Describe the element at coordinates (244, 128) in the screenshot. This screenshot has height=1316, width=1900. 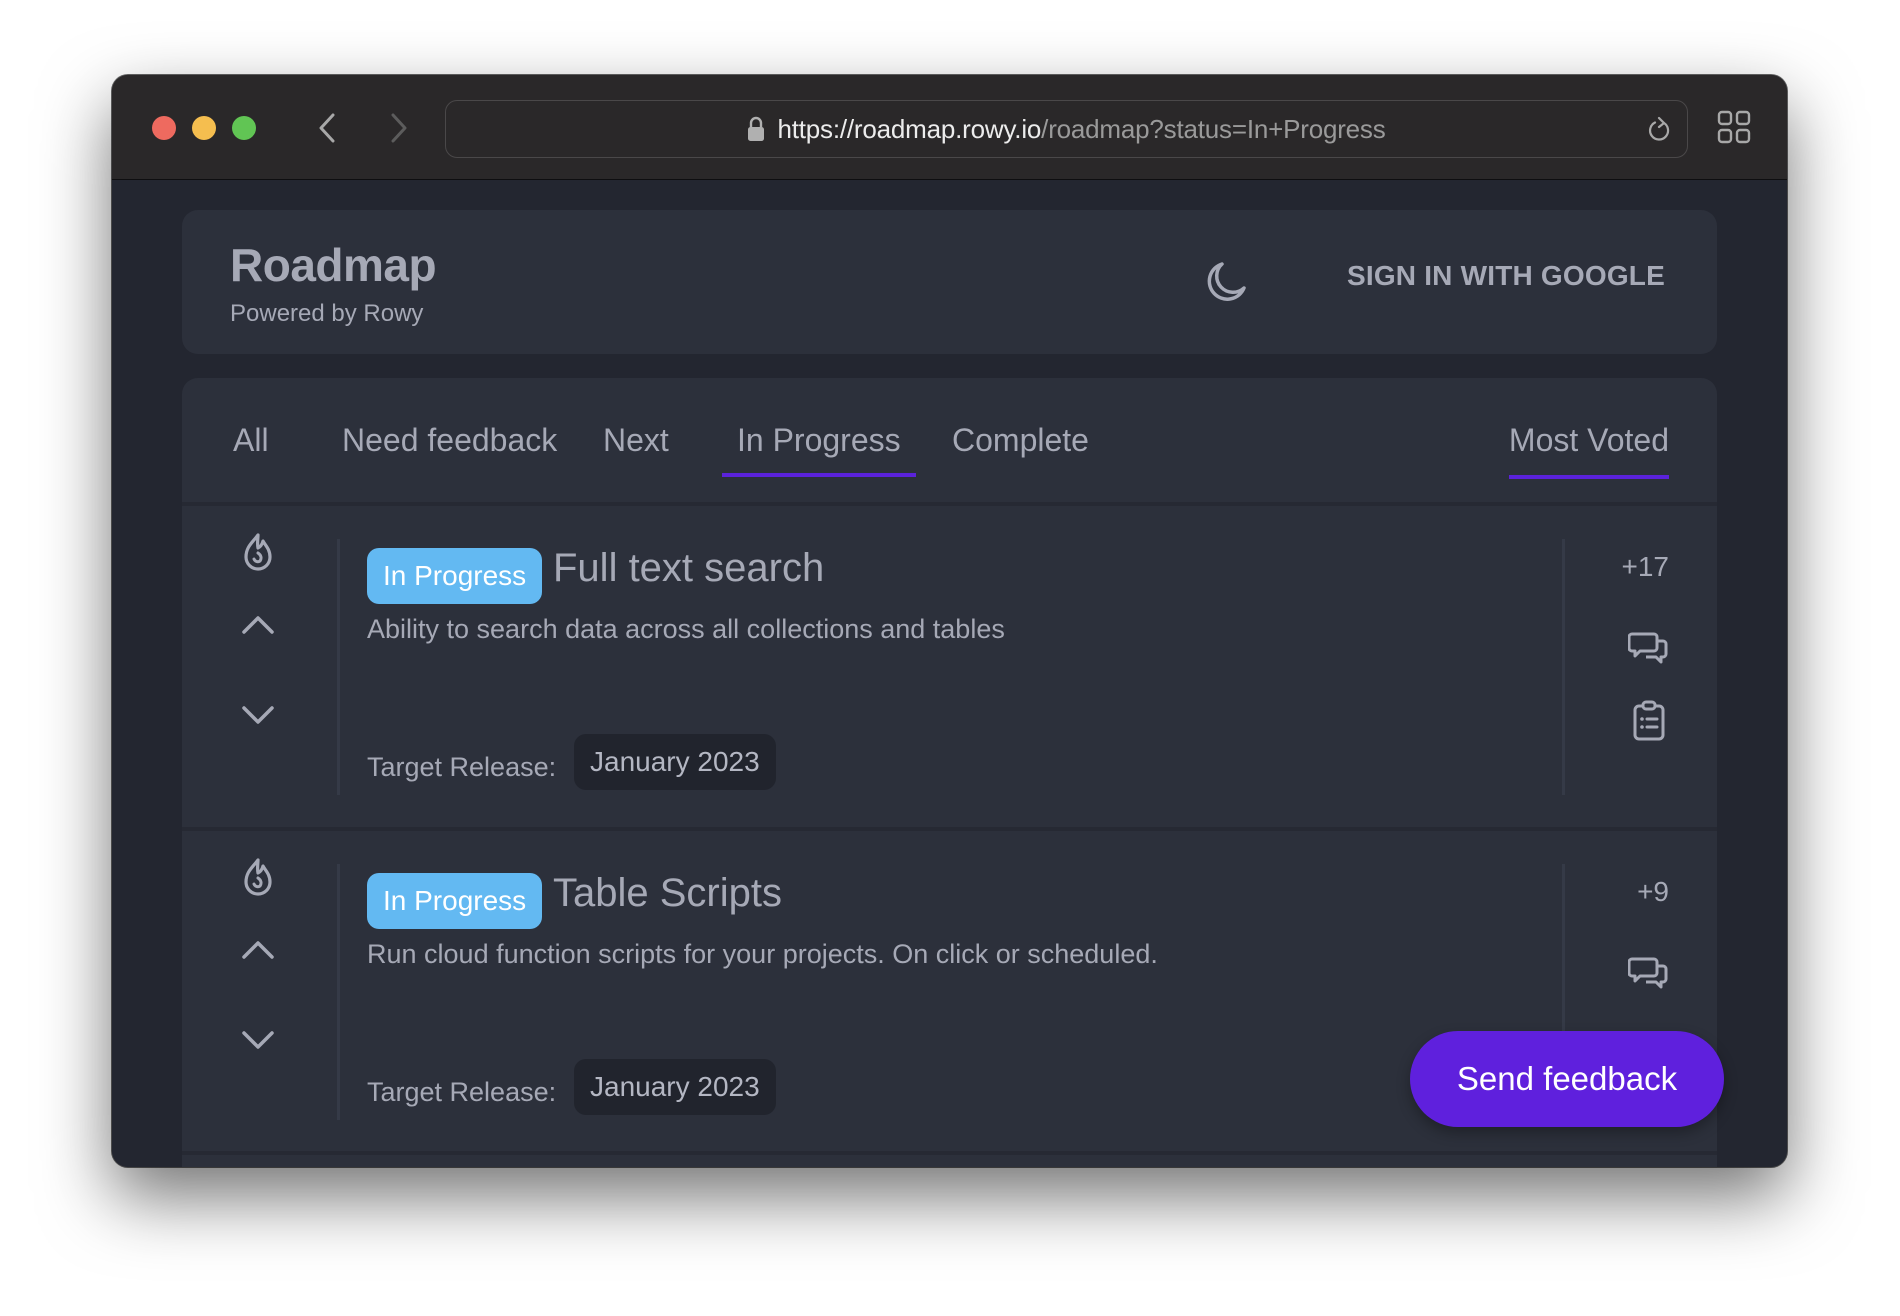
I see `maximize-window-button` at that location.